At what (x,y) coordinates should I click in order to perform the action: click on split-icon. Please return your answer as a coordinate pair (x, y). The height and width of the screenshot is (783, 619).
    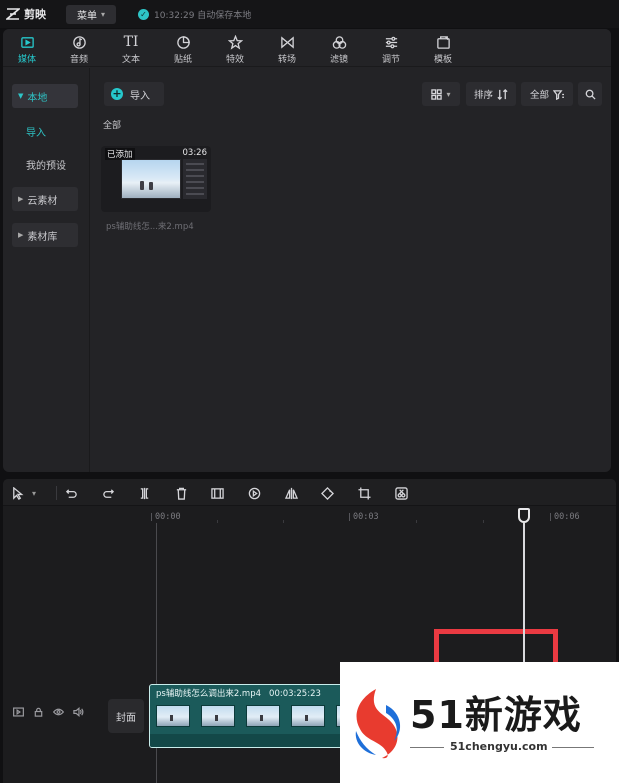
    Looking at the image, I should click on (144, 493).